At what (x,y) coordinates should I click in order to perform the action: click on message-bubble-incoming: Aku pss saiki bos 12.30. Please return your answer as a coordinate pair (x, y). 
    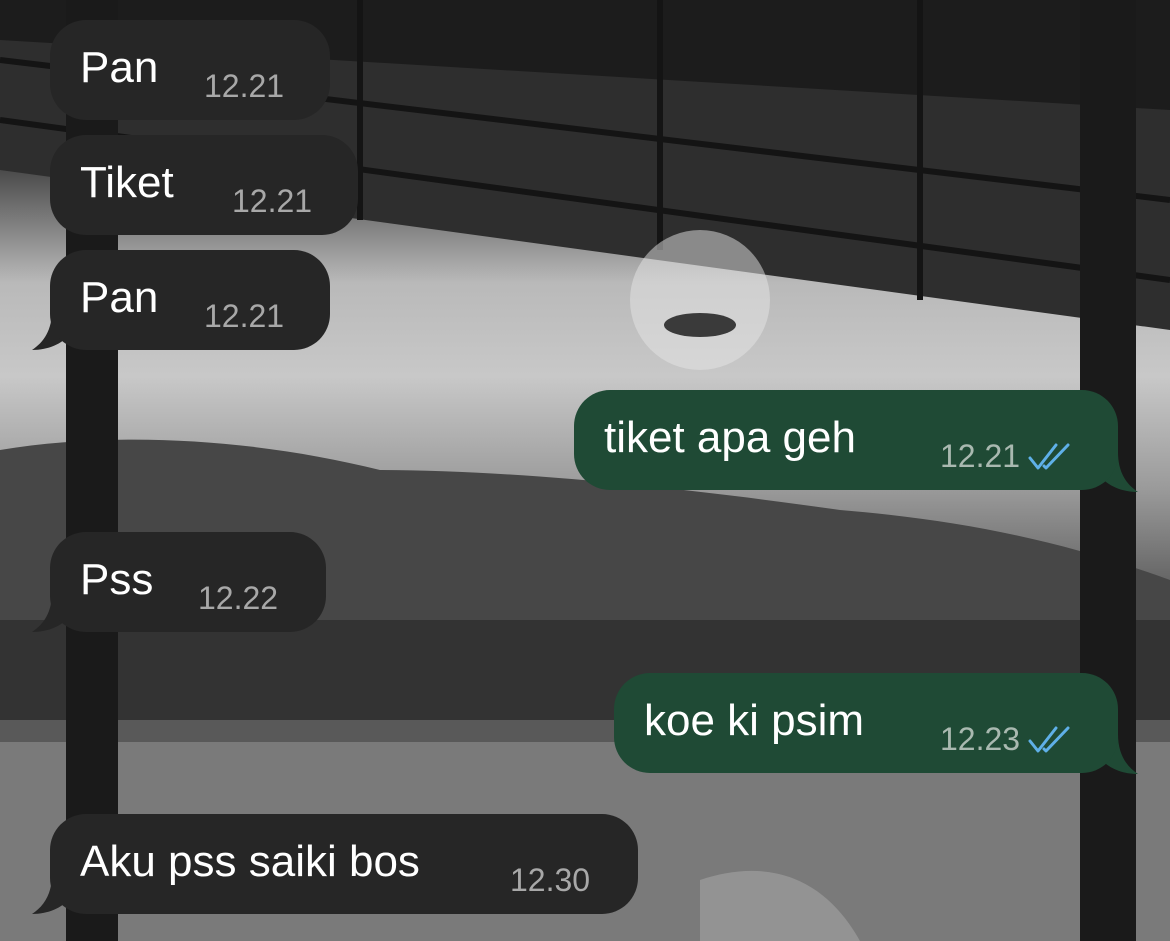
    Looking at the image, I should click on (344, 864).